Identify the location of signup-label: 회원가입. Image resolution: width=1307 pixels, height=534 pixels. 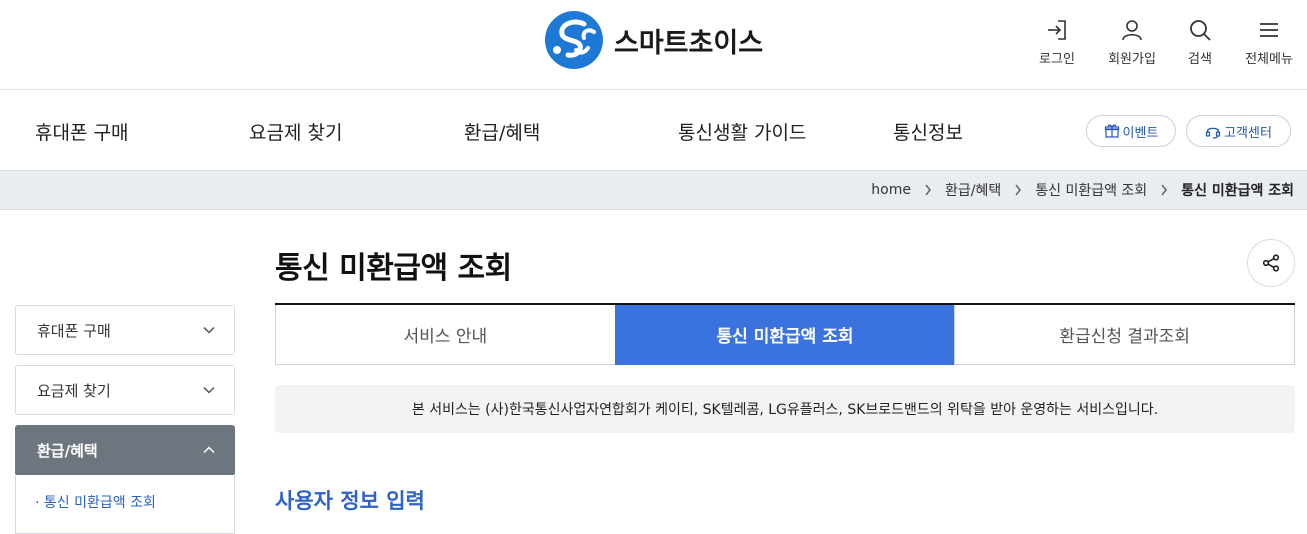
(1132, 59).